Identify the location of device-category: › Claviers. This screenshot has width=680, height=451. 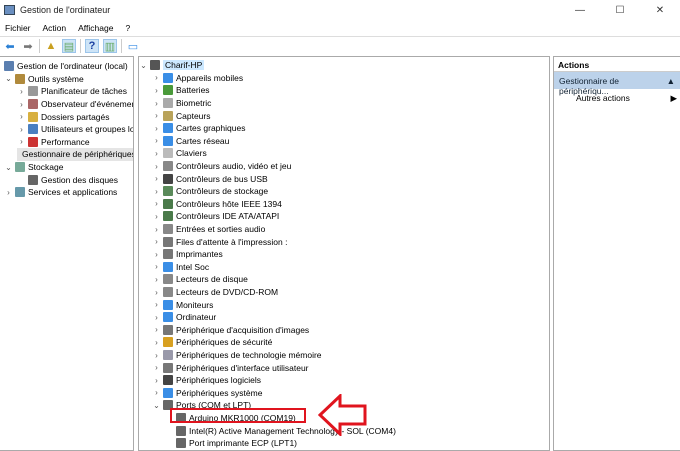
(179, 153).